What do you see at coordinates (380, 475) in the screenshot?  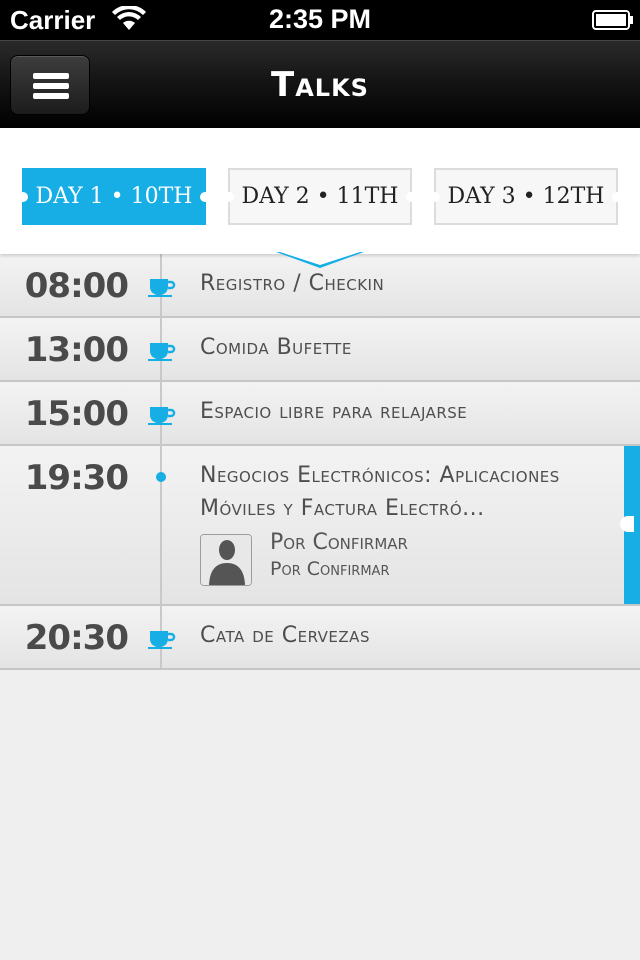 I see `row-title-line1: Negocios Electrónicos: Aplicaciones` at bounding box center [380, 475].